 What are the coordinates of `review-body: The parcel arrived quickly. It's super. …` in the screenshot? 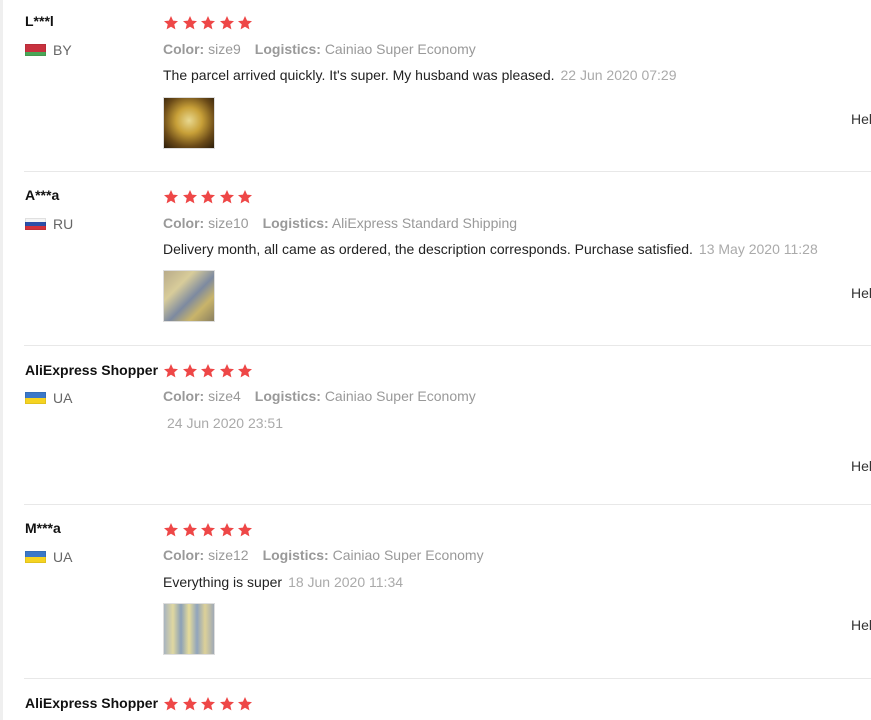 It's located at (359, 75).